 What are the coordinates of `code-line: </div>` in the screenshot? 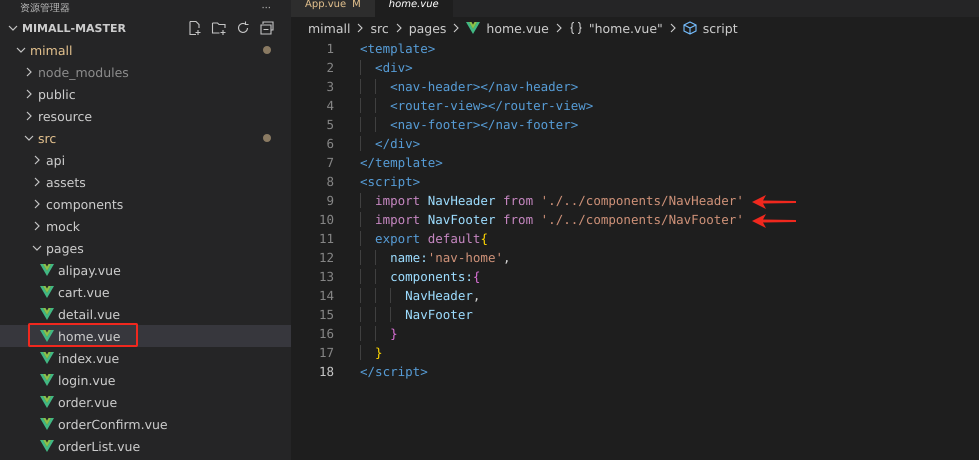 It's located at (390, 143).